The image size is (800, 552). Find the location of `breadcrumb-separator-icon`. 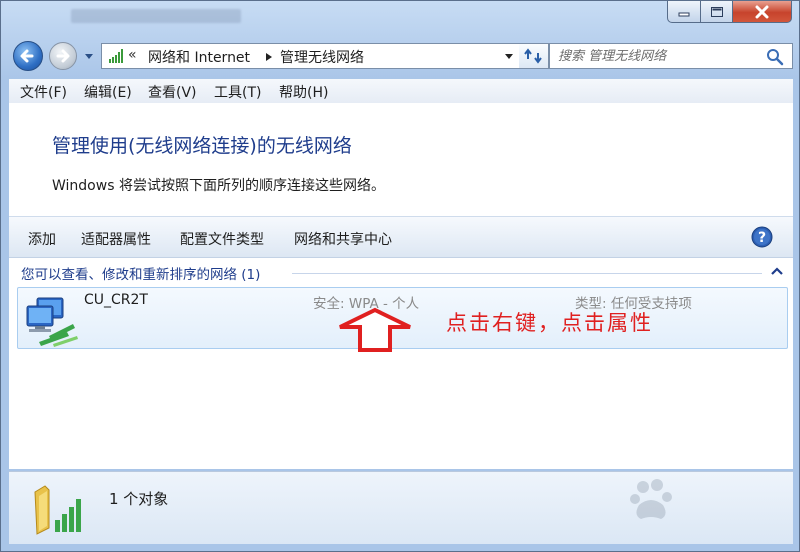

breadcrumb-separator-icon is located at coordinates (269, 57).